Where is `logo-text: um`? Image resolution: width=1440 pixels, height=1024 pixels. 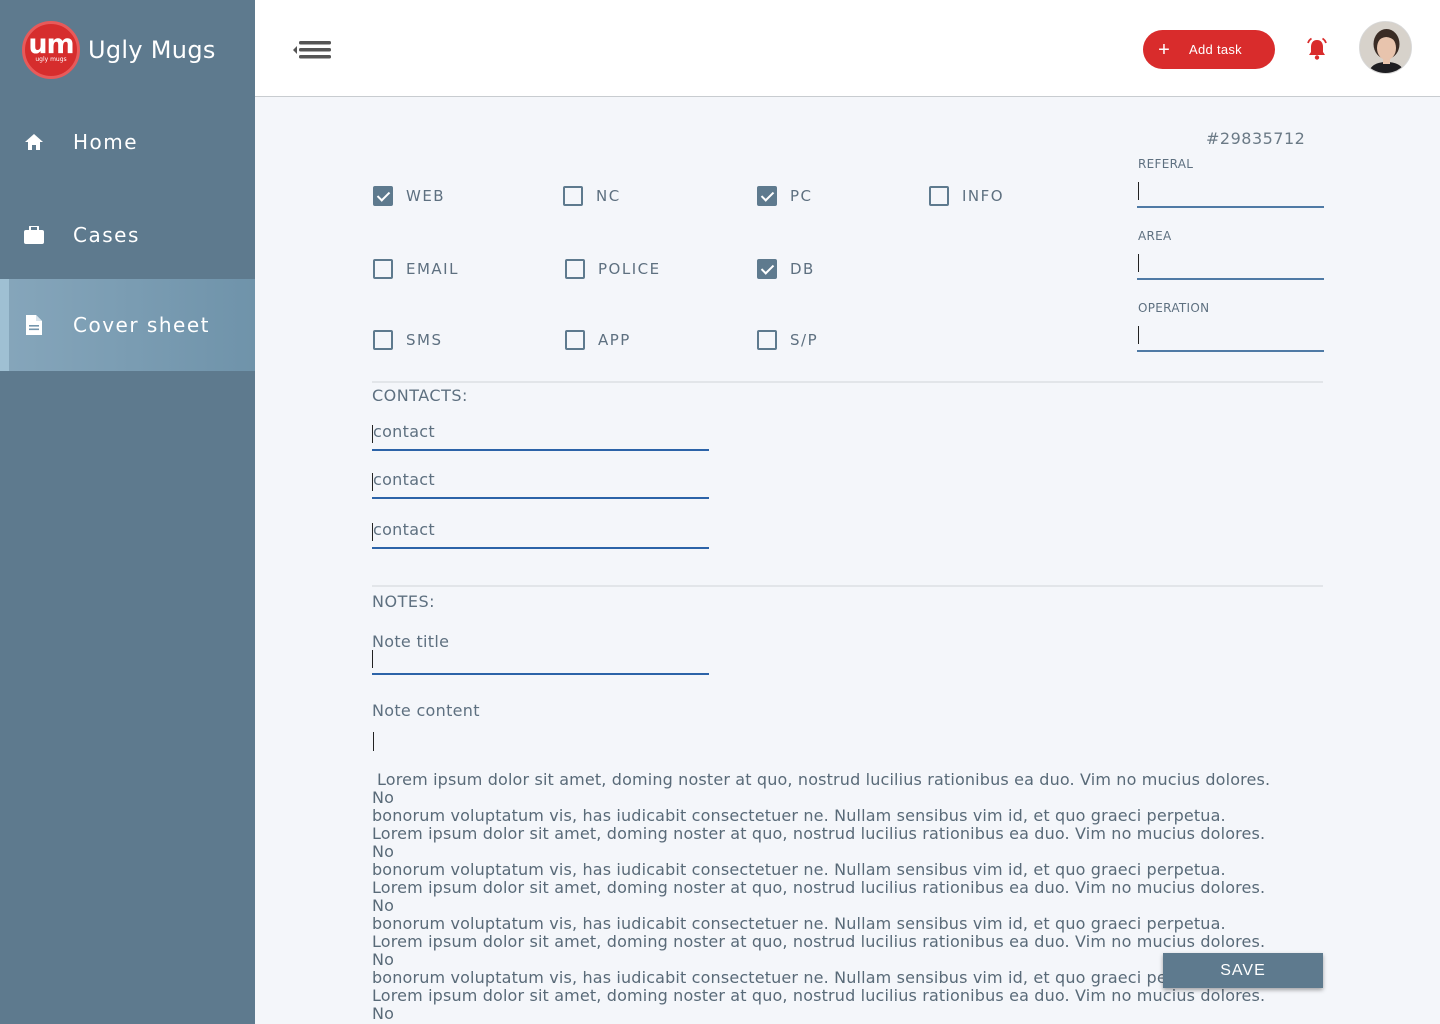
logo-text: um is located at coordinates (51, 44).